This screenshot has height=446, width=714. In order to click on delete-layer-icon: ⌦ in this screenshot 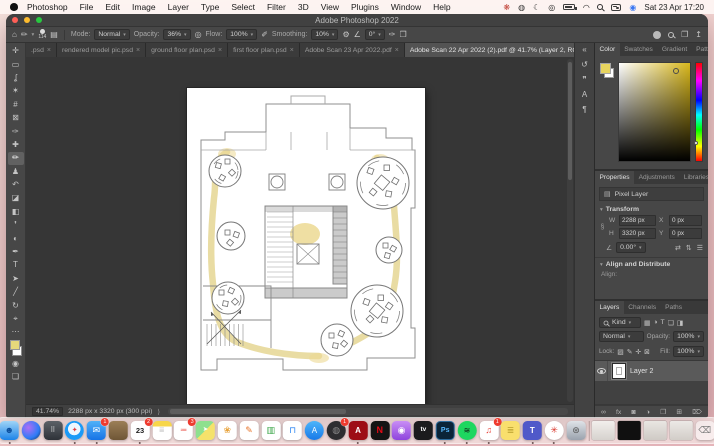, I will do `click(697, 412)`.